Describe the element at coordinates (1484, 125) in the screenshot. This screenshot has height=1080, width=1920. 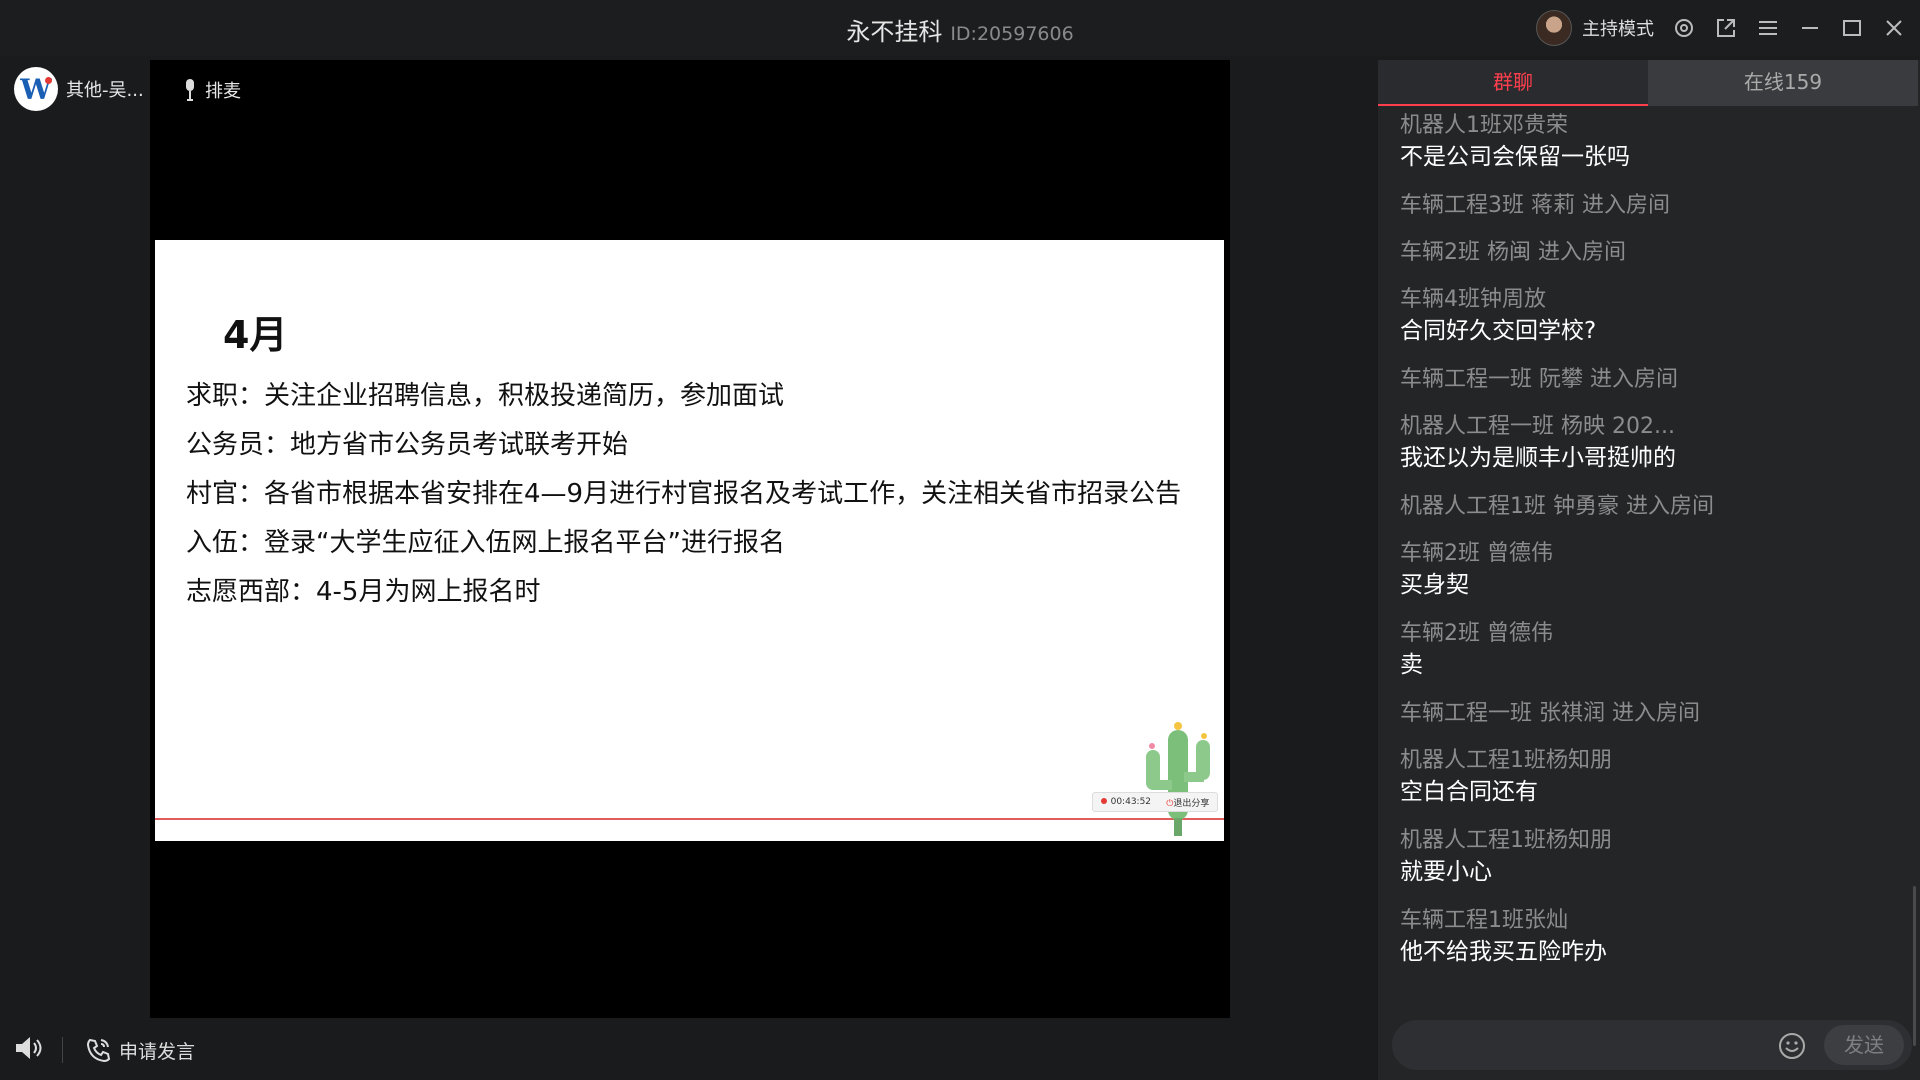
I see `sender-name: 机器人1班邓贵荣` at that location.